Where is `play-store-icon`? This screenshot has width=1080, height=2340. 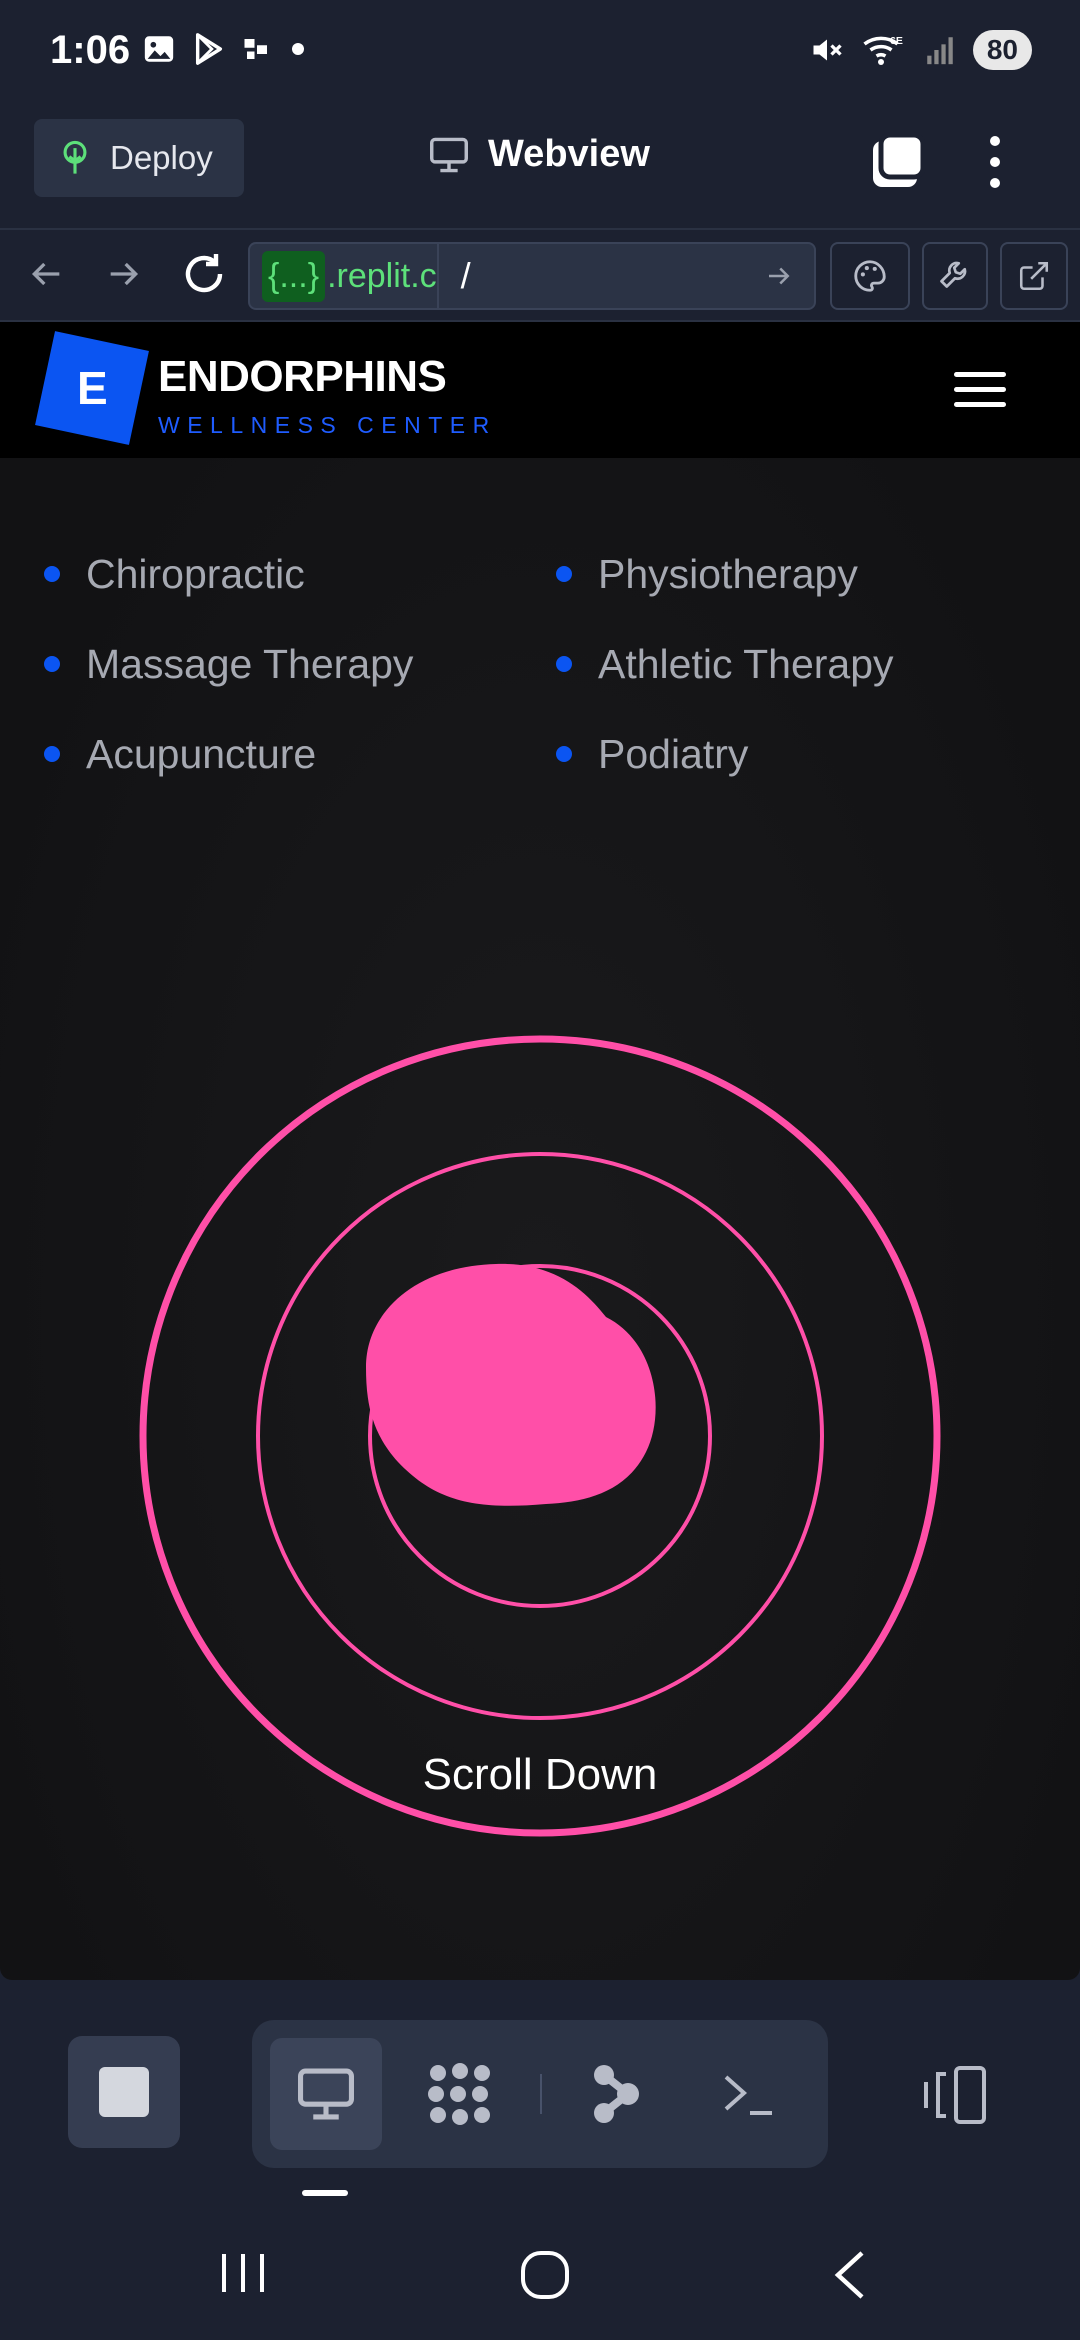 play-store-icon is located at coordinates (209, 49).